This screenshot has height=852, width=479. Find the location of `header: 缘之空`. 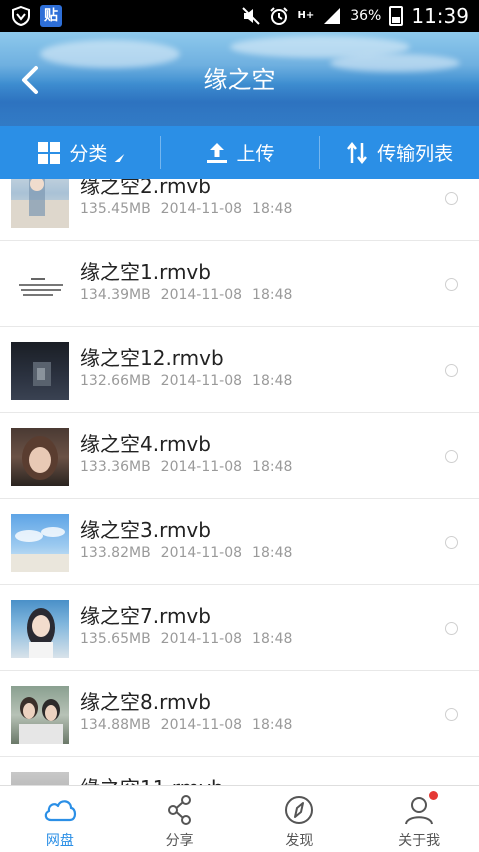

header: 缘之空 is located at coordinates (239, 79).